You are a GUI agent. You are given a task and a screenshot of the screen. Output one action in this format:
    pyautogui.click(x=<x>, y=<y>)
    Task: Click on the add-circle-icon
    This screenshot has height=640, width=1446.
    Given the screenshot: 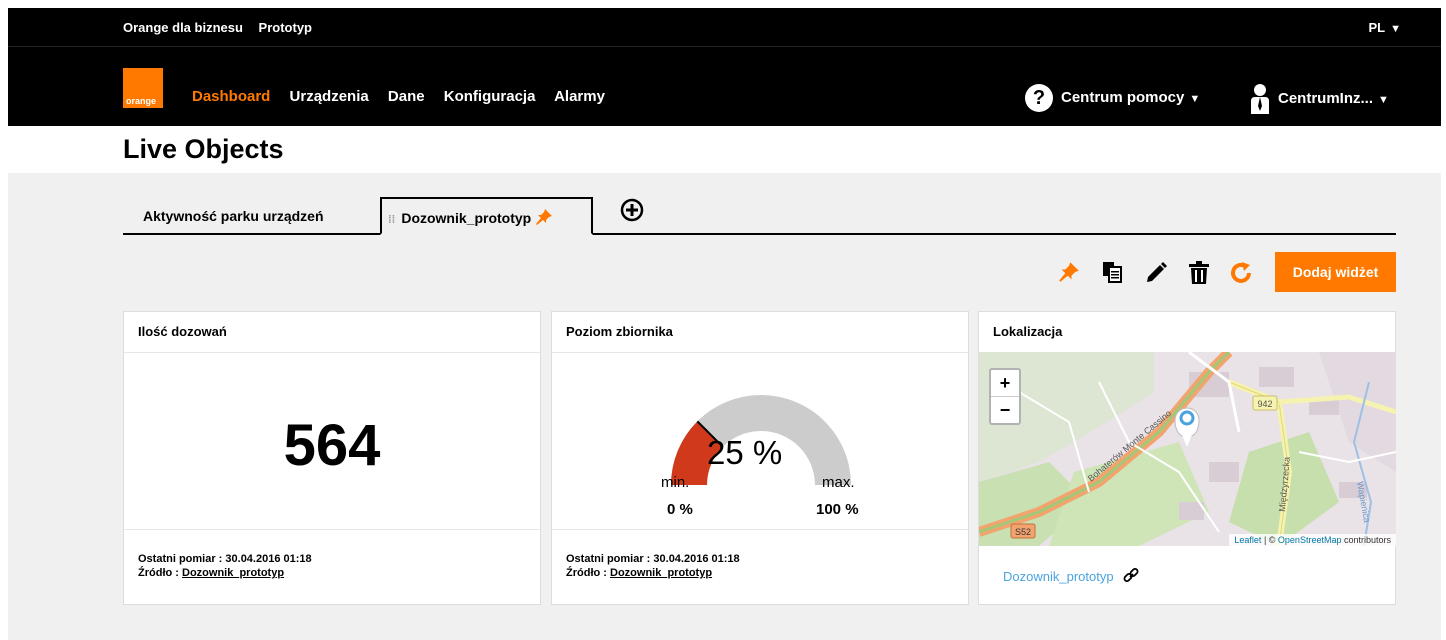 What is the action you would take?
    pyautogui.click(x=632, y=210)
    